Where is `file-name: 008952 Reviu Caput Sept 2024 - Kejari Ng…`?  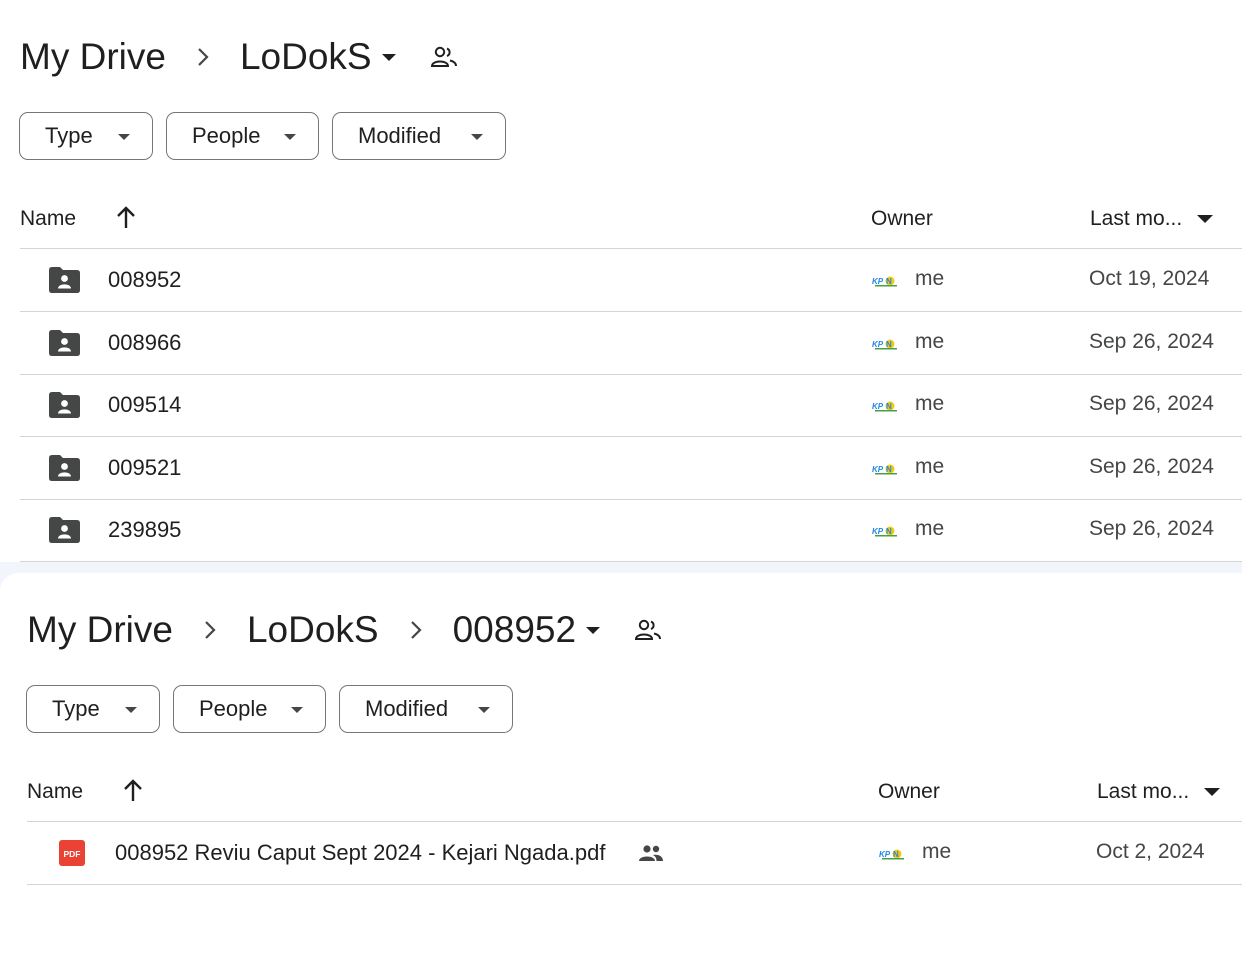 file-name: 008952 Reviu Caput Sept 2024 - Kejari Ng… is located at coordinates (360, 853).